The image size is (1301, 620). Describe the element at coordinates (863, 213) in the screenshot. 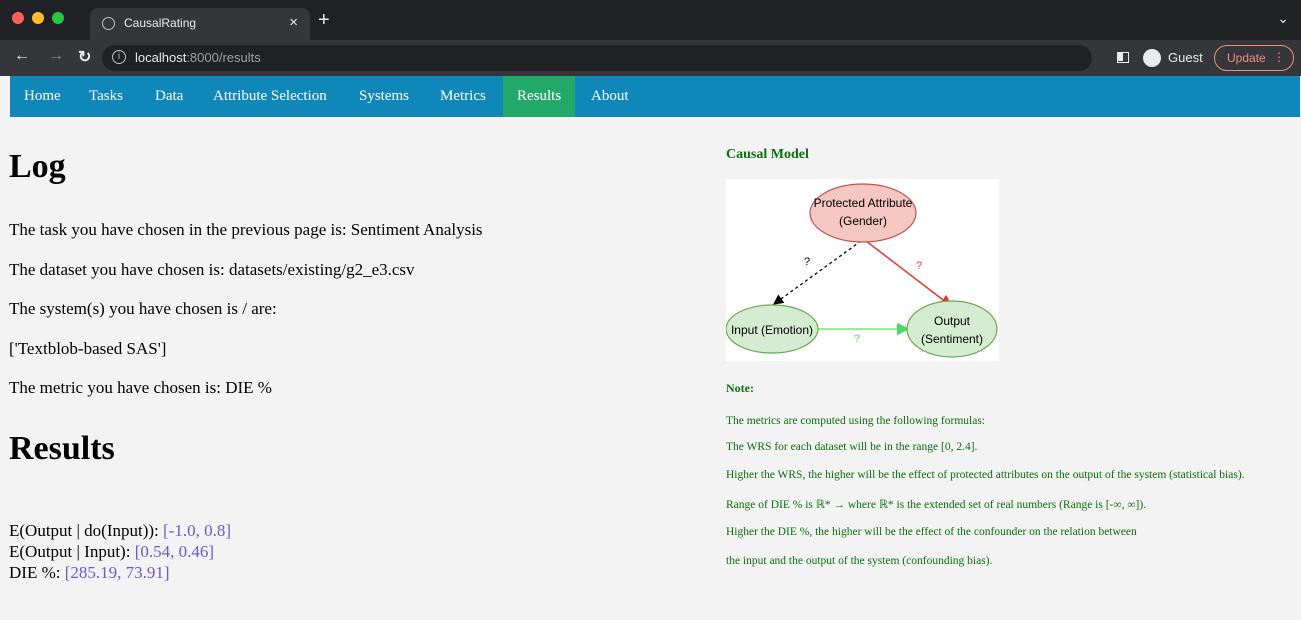

I see `protected-attribute-node` at that location.